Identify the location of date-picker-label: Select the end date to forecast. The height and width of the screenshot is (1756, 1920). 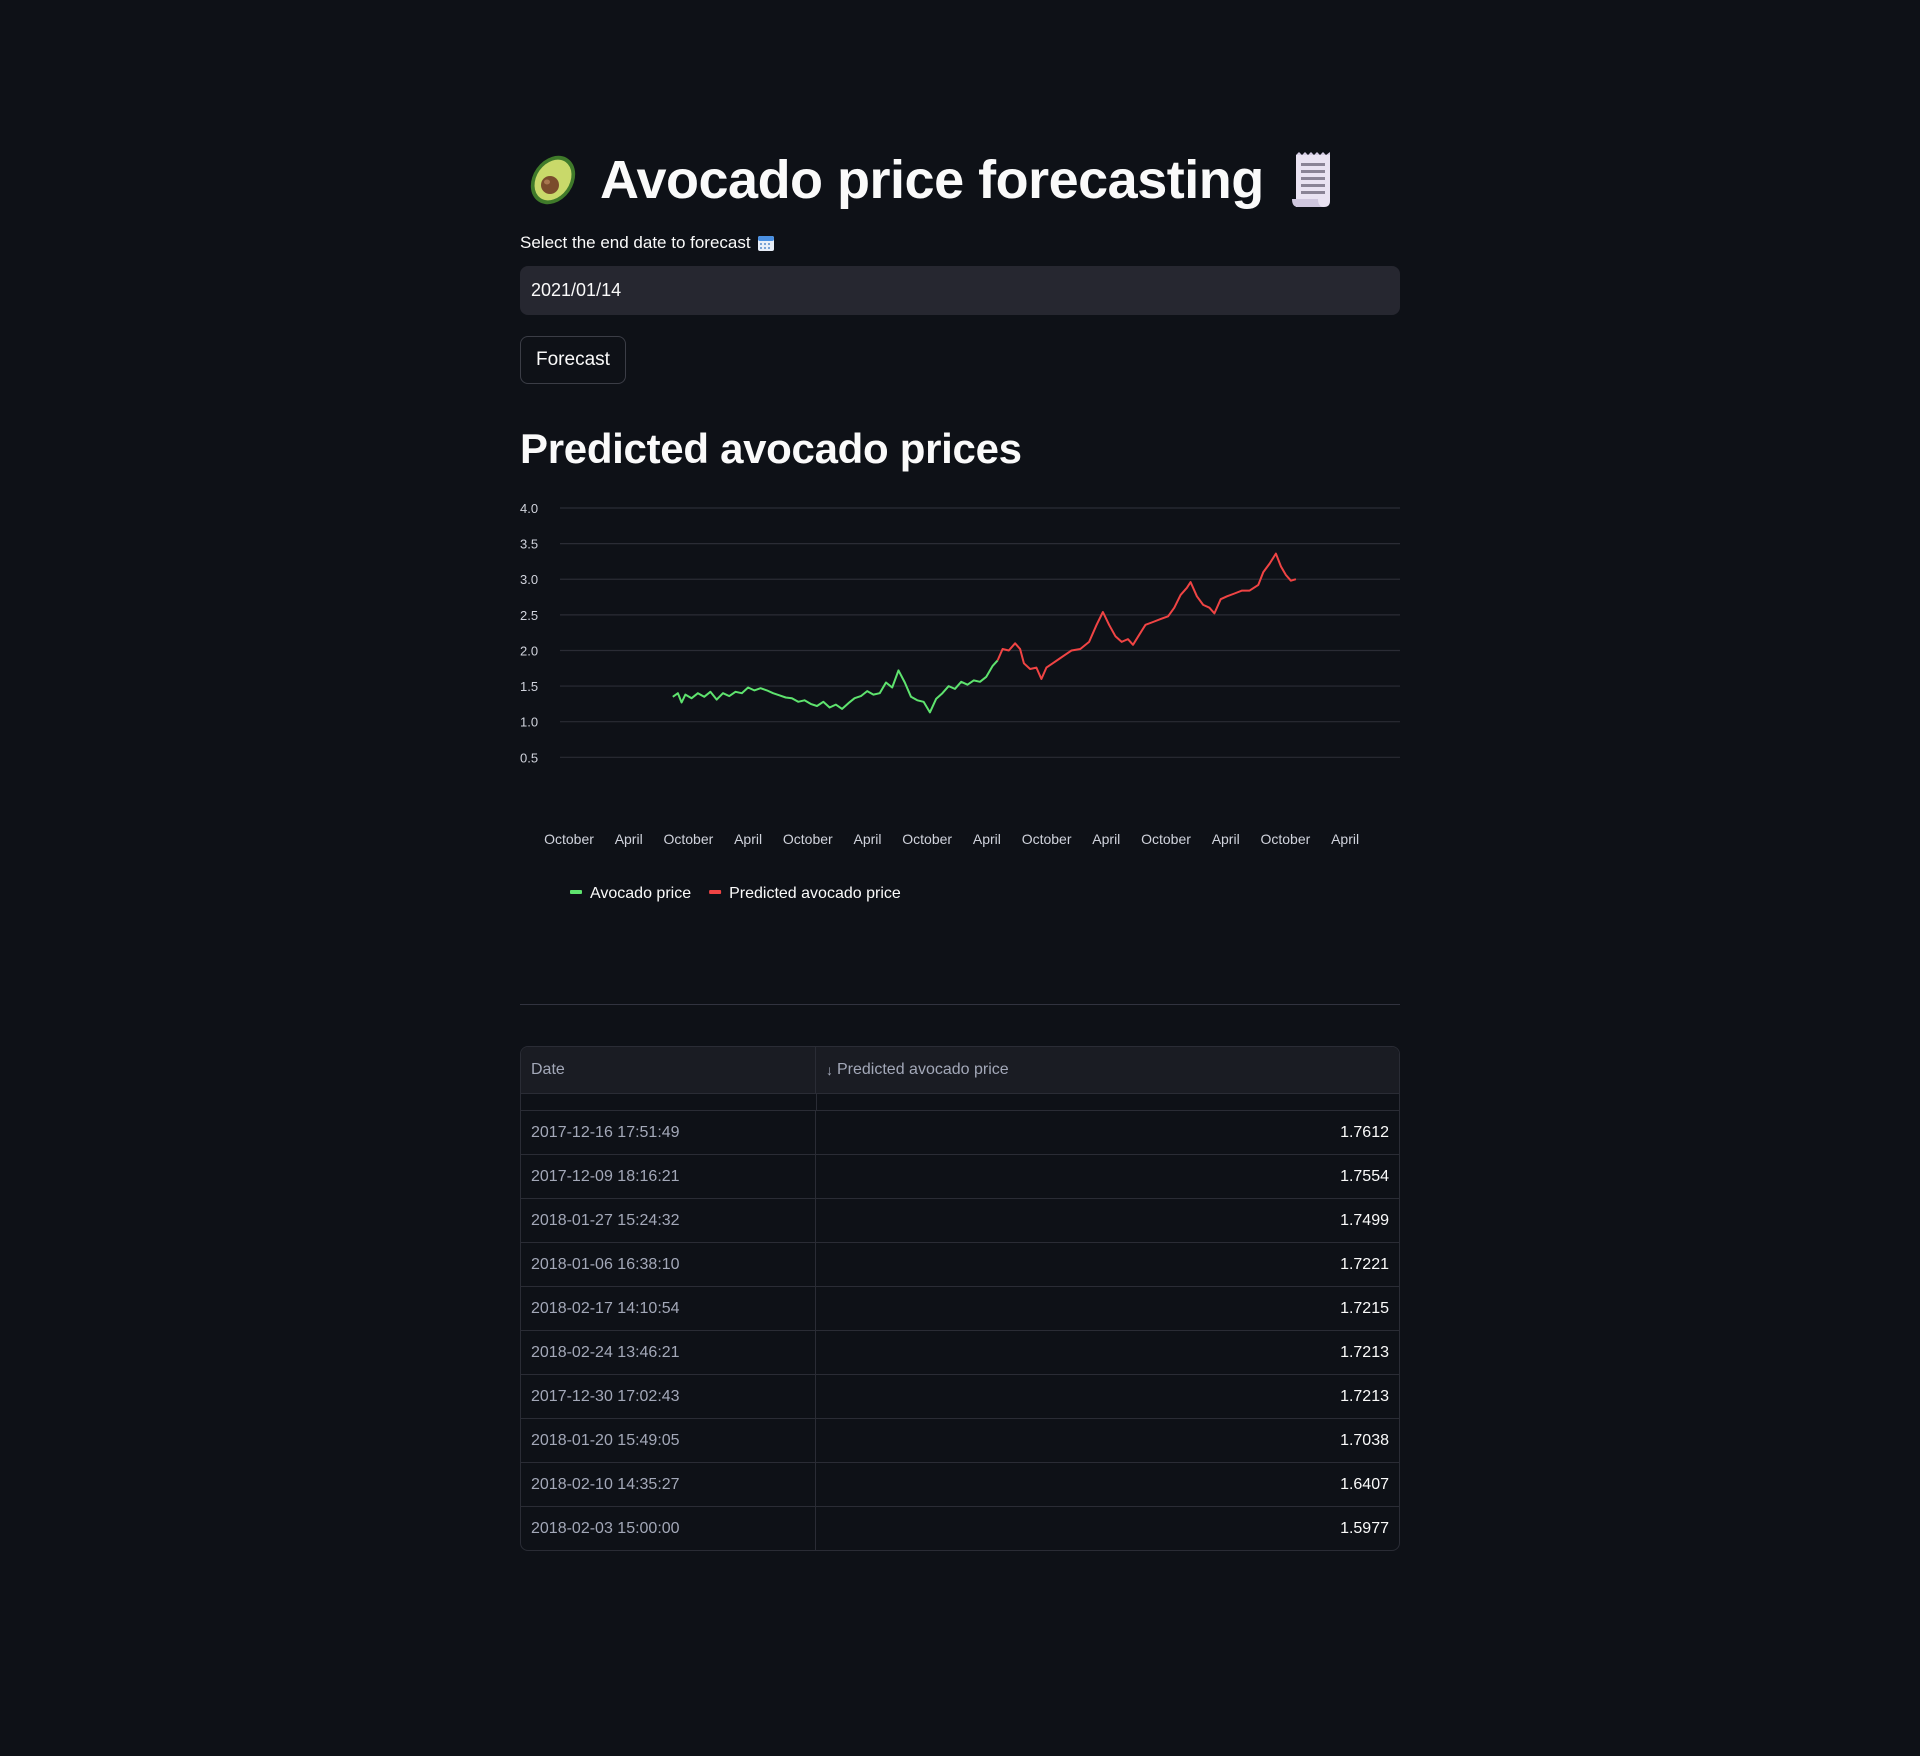
(647, 243).